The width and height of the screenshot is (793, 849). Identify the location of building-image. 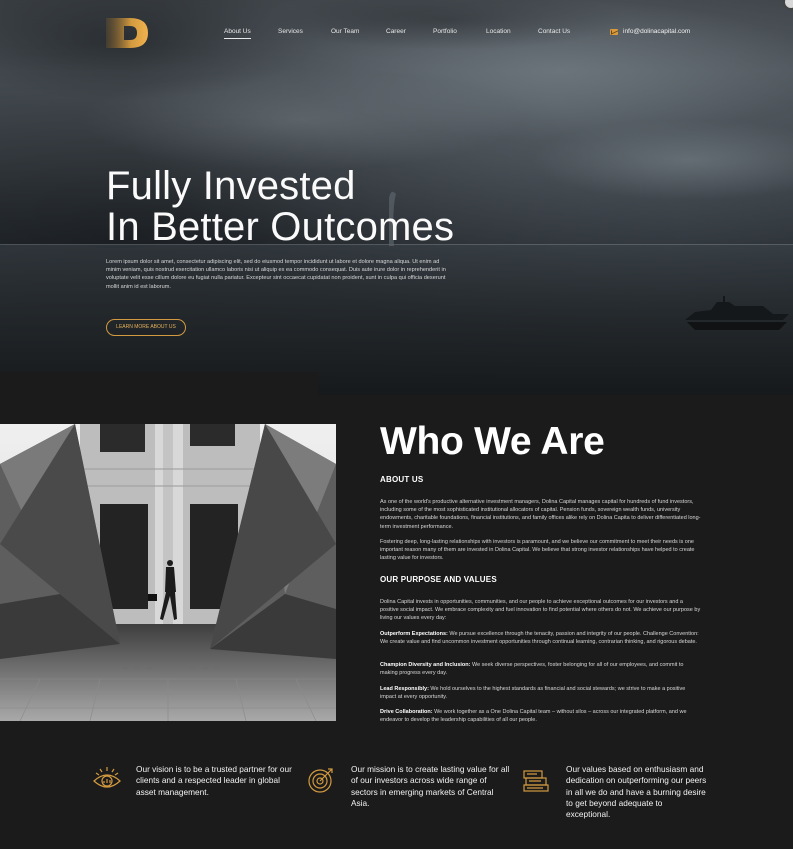
(168, 572).